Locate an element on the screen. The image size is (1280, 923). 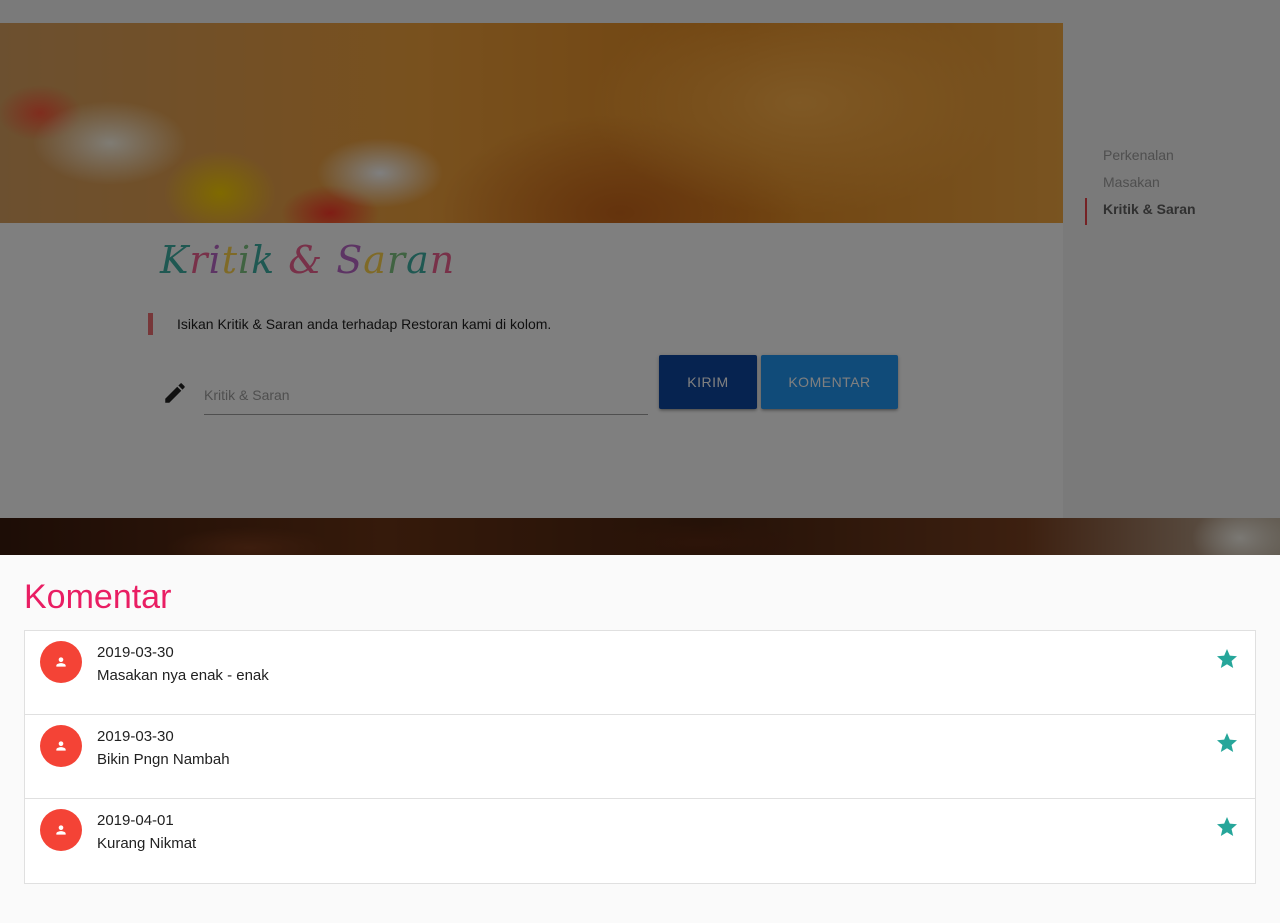
nav-item-perkenalan: Perkenalan is located at coordinates (1175, 157).